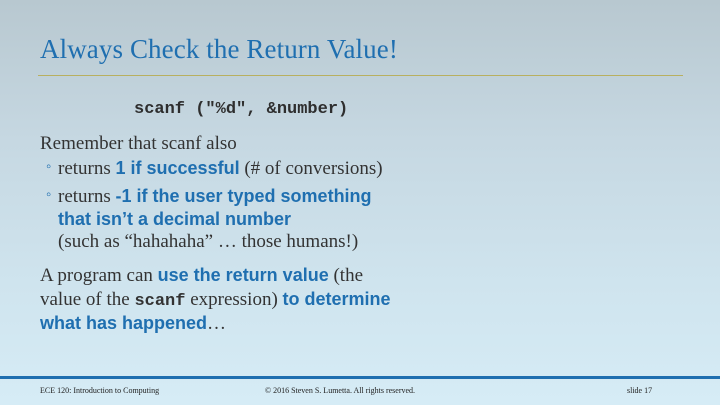  What do you see at coordinates (234, 299) in the screenshot?
I see `conclusion-text: expression)` at bounding box center [234, 299].